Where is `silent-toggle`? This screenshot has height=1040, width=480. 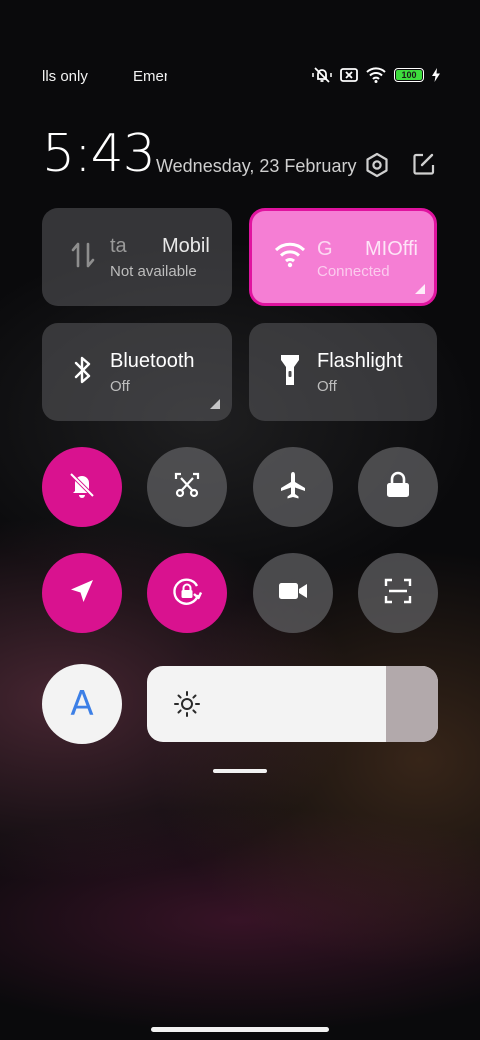
silent-toggle is located at coordinates (82, 487).